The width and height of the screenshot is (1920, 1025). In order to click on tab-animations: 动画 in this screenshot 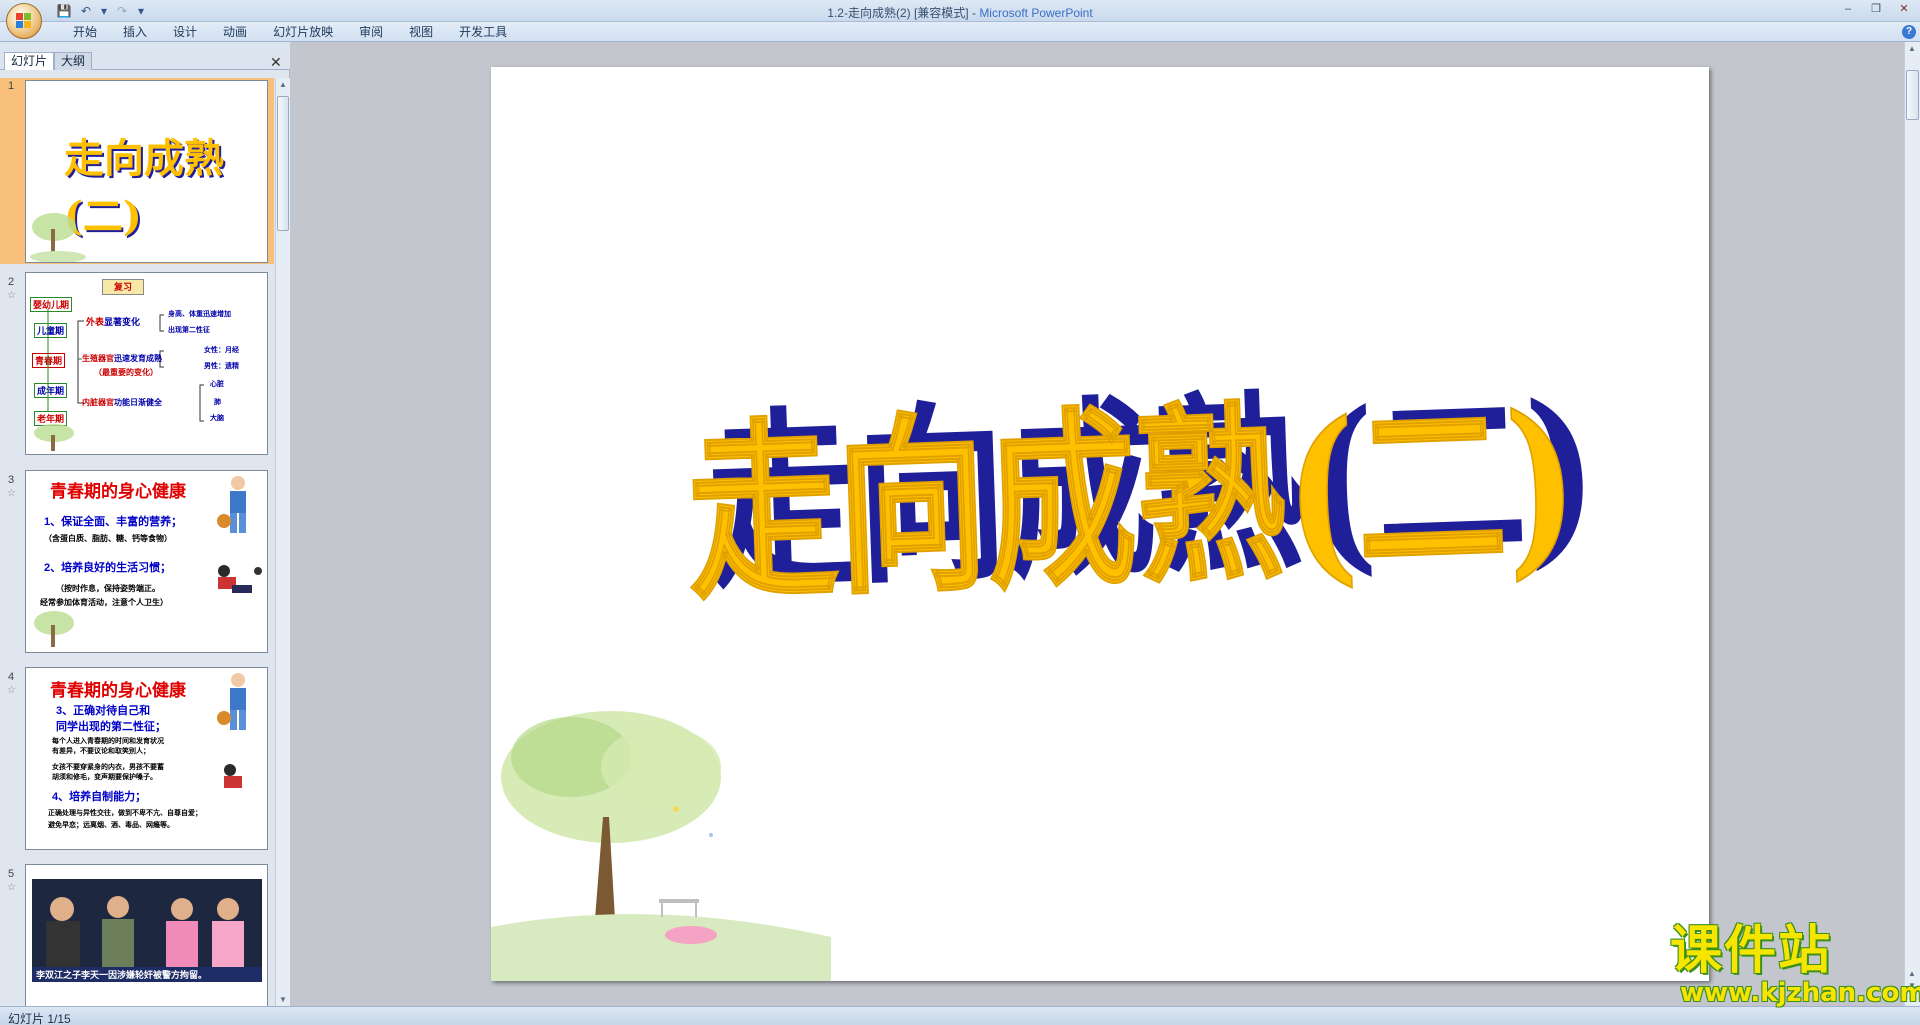, I will do `click(235, 32)`.